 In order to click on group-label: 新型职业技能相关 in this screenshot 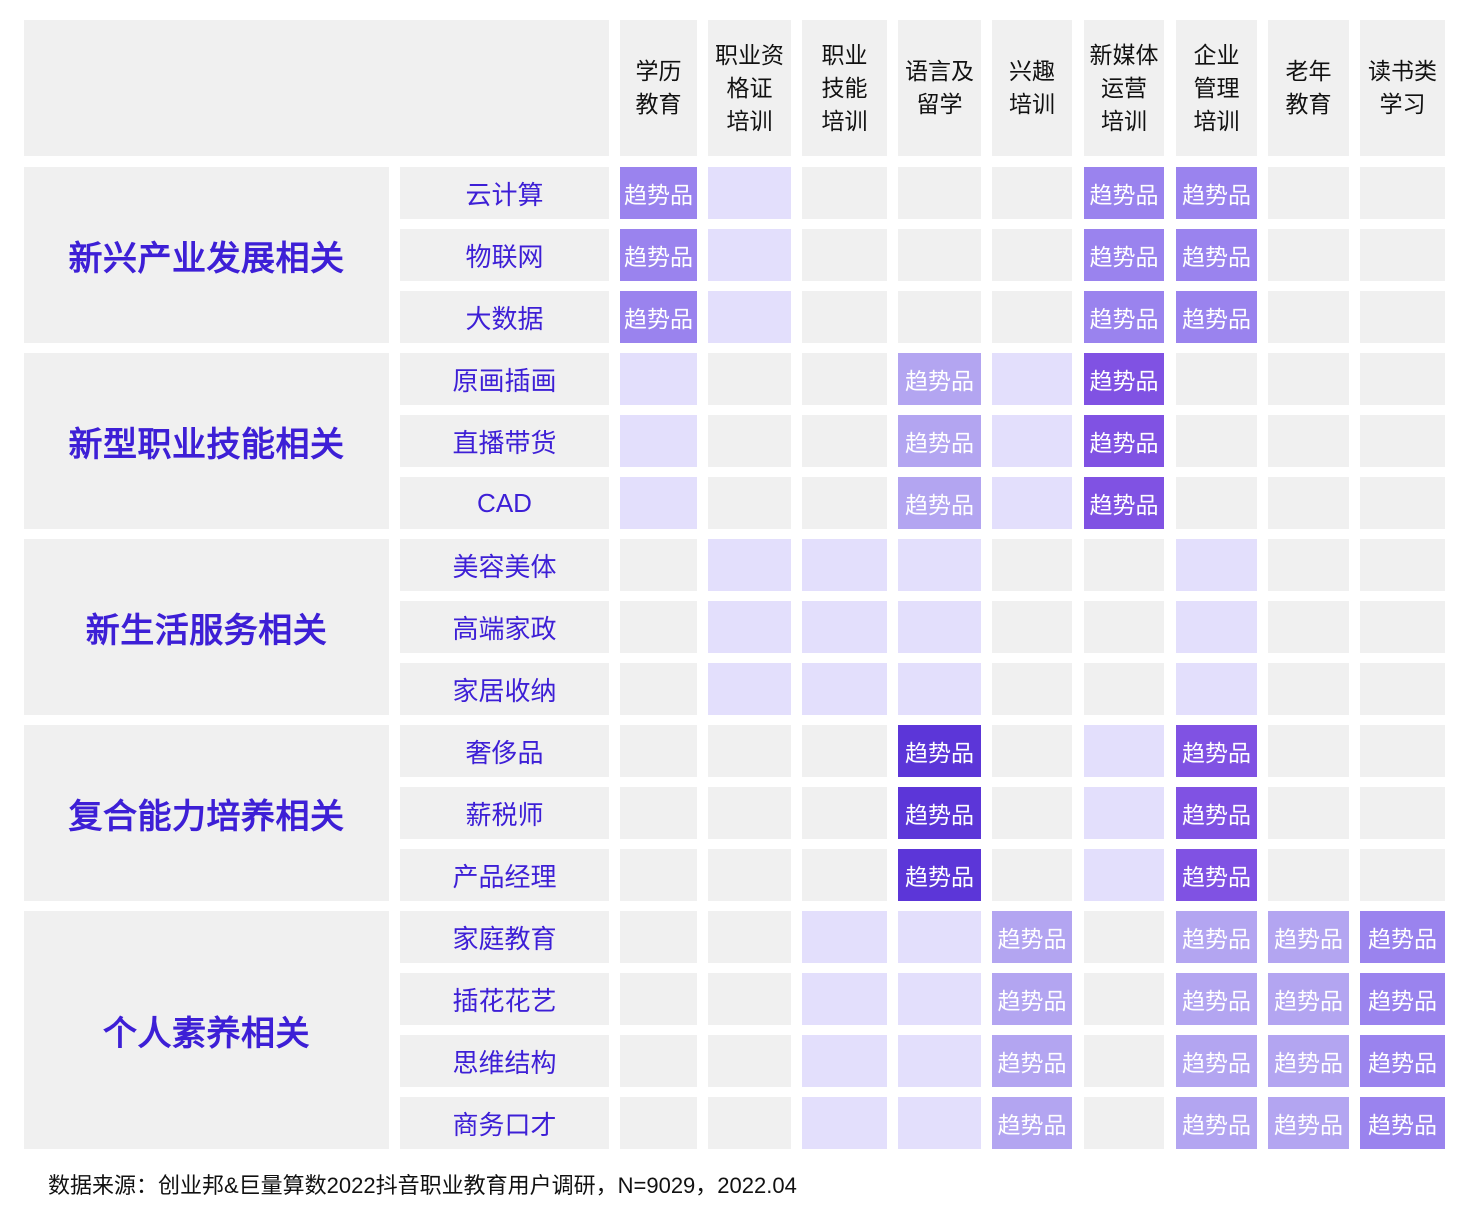, I will do `click(206, 441)`.